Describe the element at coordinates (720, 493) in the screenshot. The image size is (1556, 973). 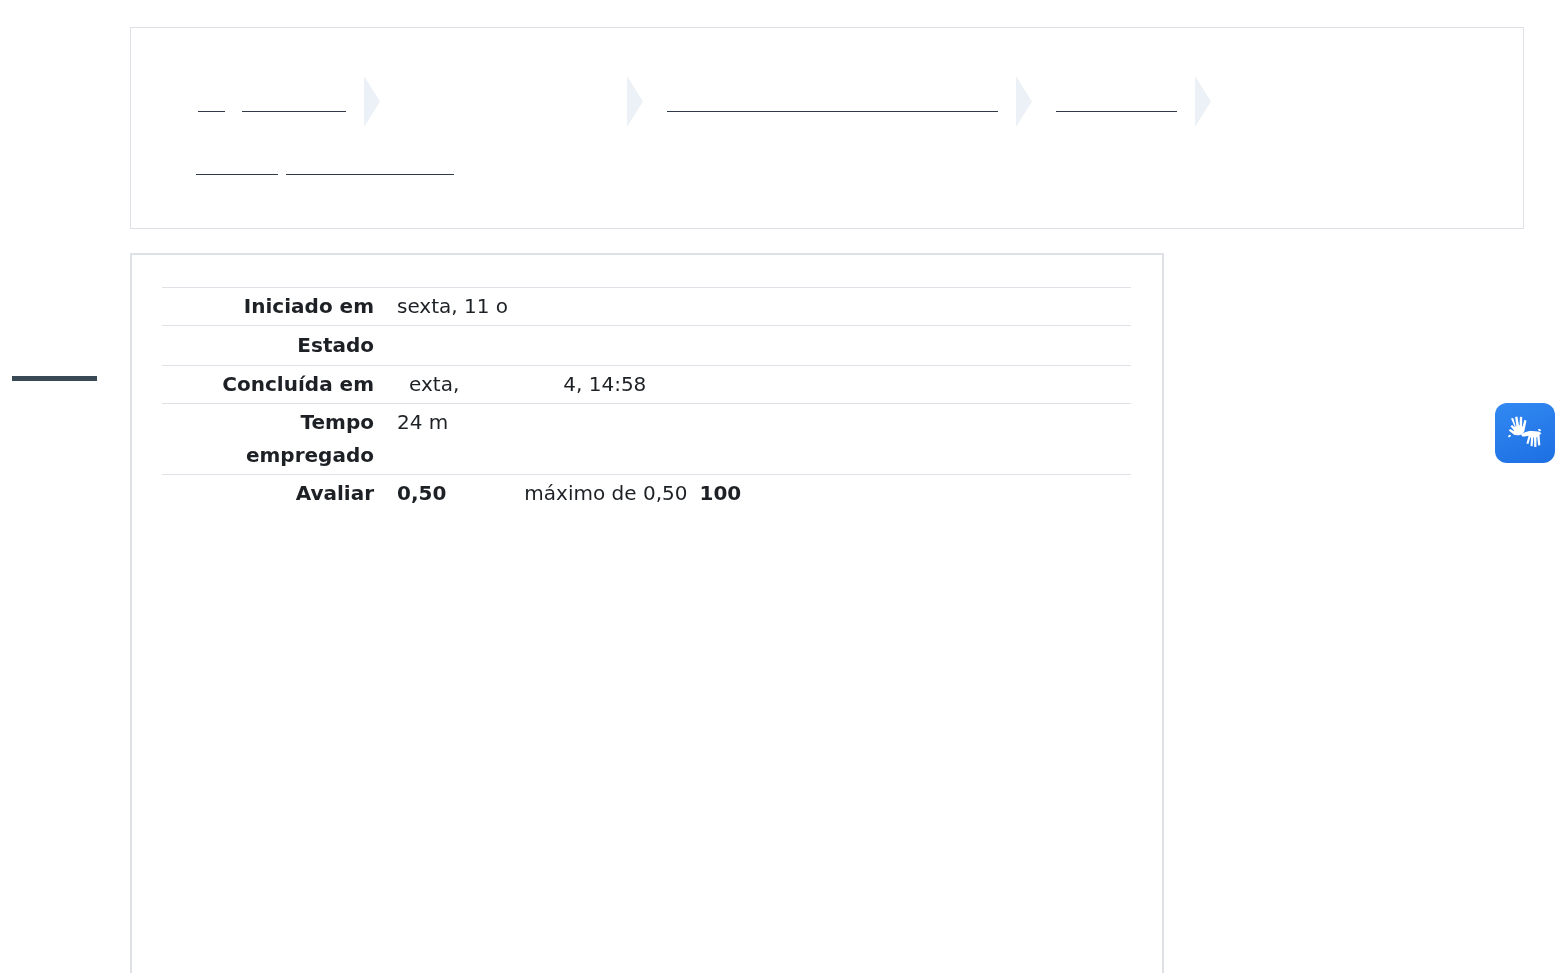
I see `field-value: 100` at that location.